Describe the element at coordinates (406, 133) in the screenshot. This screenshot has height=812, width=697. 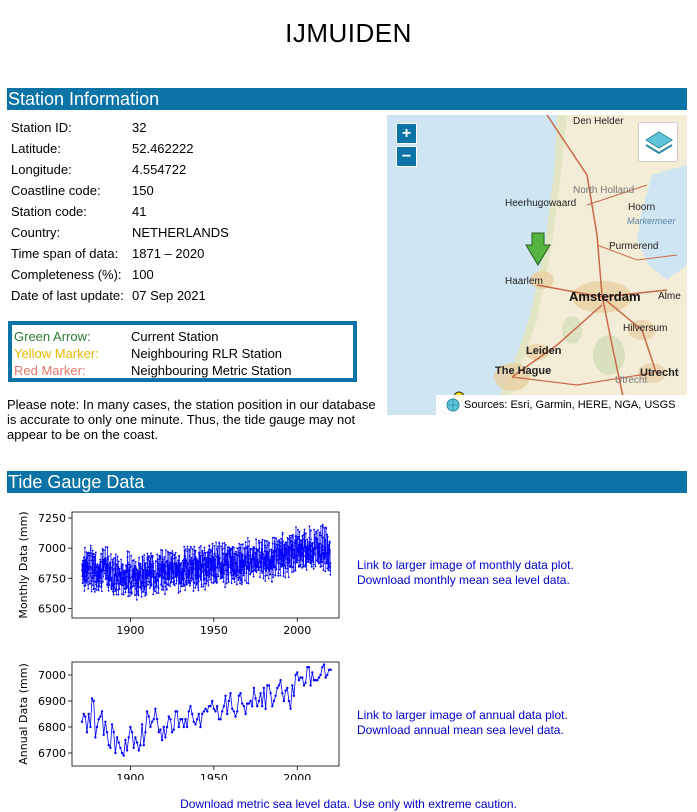
I see `zoom-in-button: +` at that location.